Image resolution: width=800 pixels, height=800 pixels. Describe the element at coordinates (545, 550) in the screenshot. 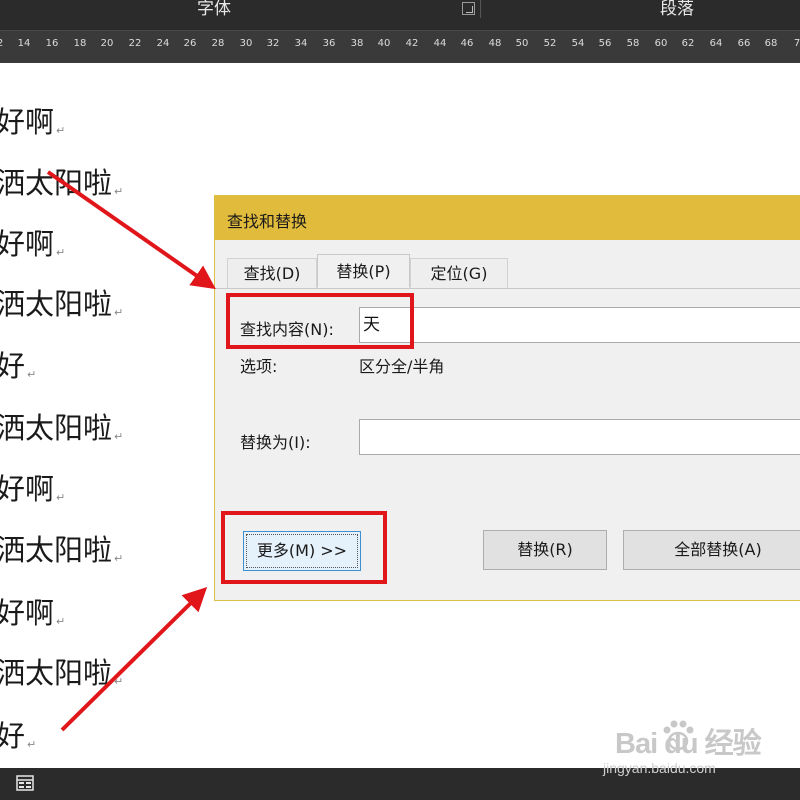

I see `replace-button: 替换(R)` at that location.